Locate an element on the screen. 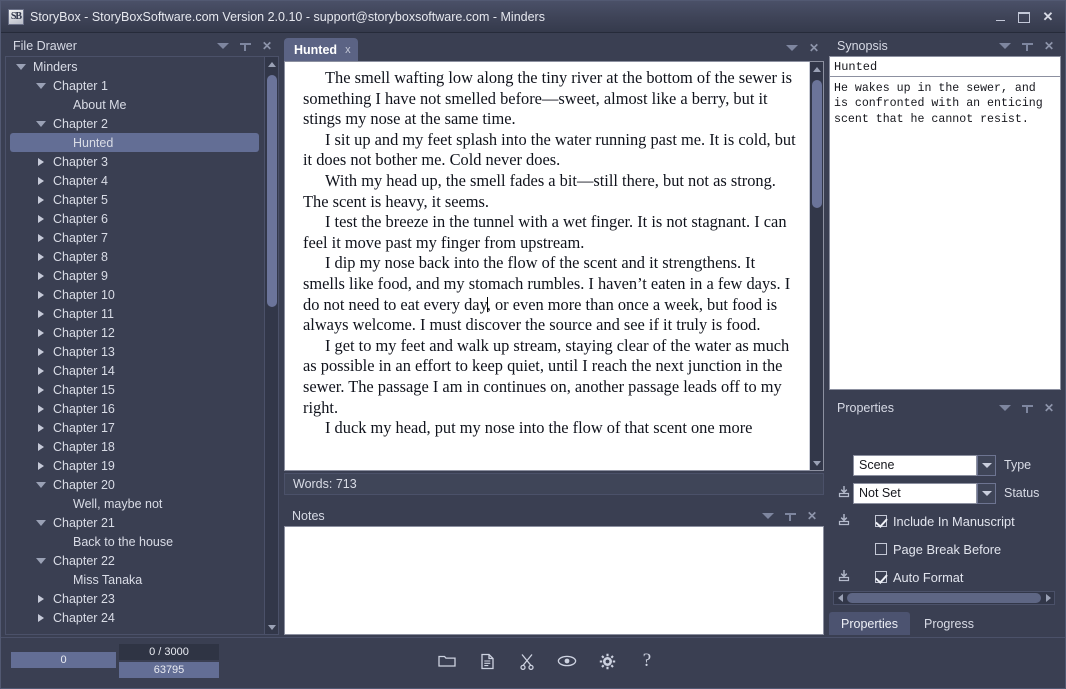  editor-menu-button is located at coordinates (792, 48).